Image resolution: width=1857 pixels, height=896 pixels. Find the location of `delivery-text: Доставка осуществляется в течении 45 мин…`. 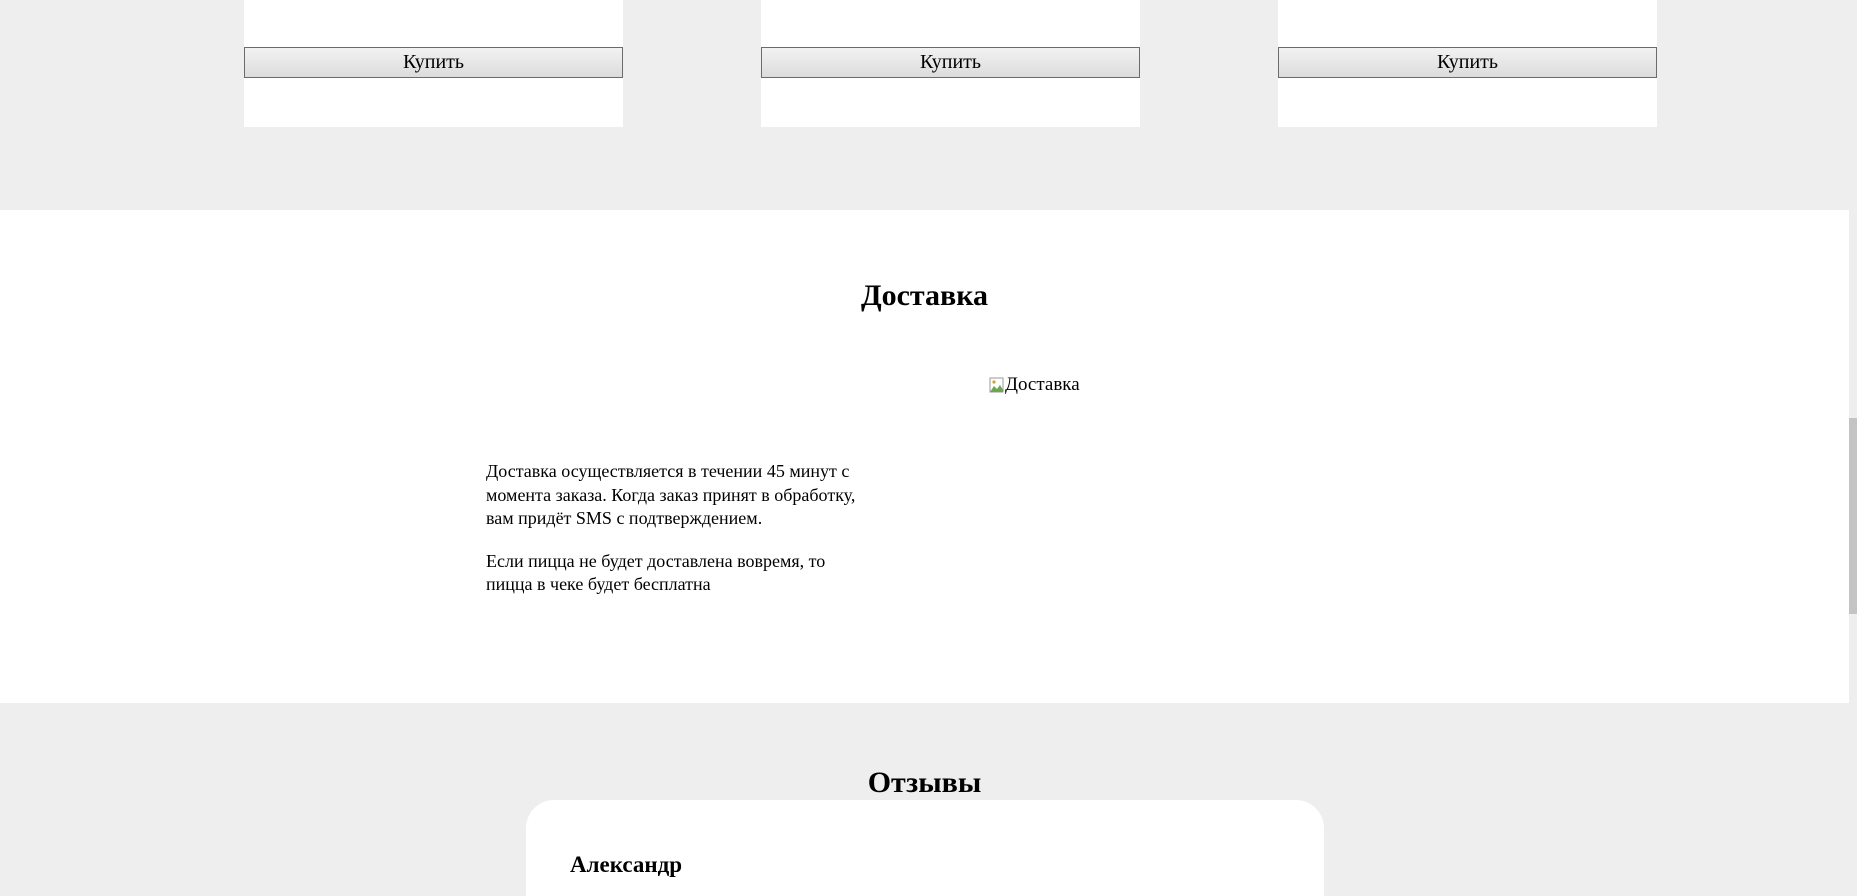

delivery-text: Доставка осуществляется в течении 45 мин… is located at coordinates (676, 538).